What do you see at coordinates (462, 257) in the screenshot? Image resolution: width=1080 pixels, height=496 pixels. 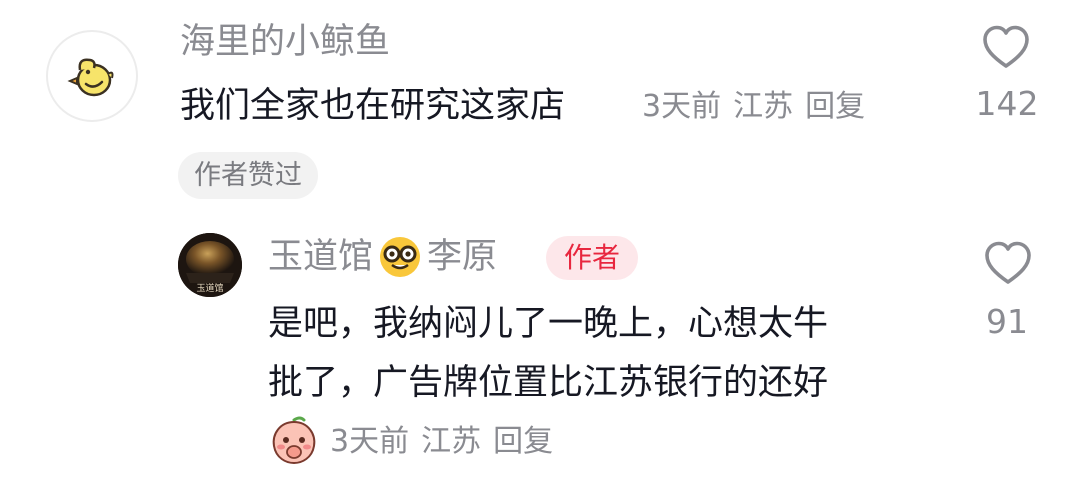 I see `reply-username-part2: 李原` at bounding box center [462, 257].